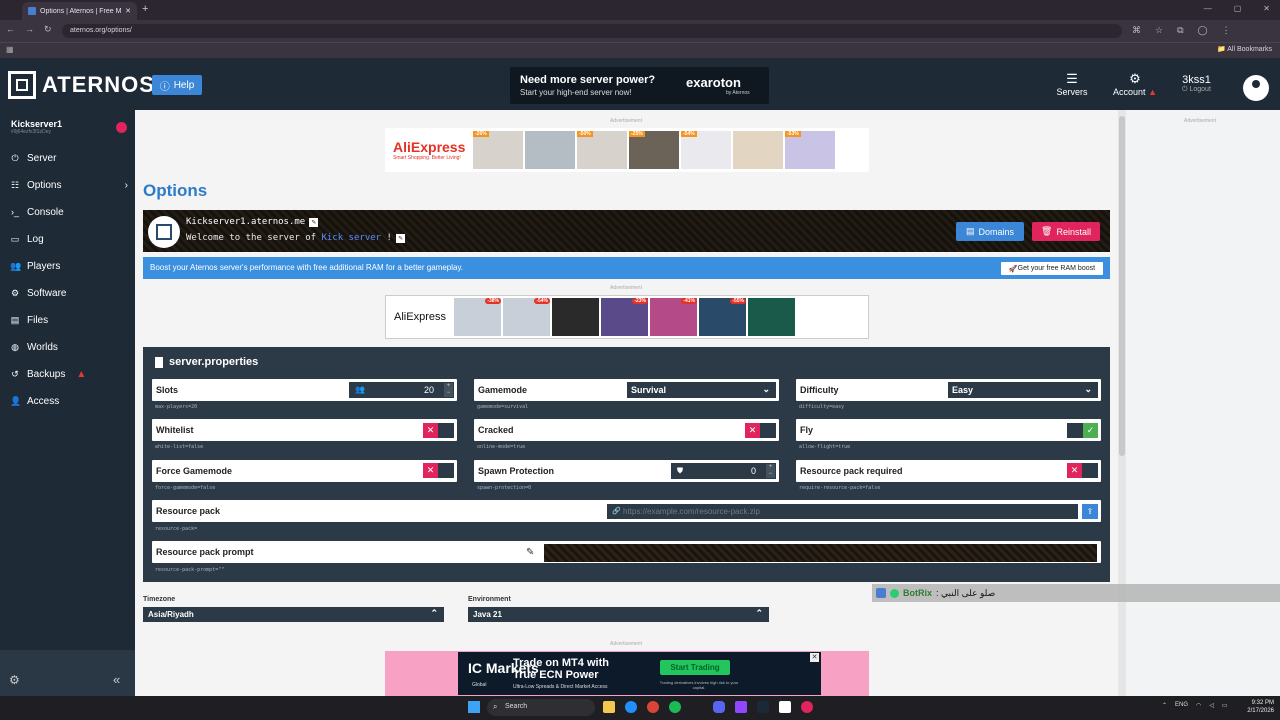 This screenshot has height=720, width=1280. Describe the element at coordinates (401, 390) in the screenshot. I see `slots-input: 👥 20 + −` at that location.